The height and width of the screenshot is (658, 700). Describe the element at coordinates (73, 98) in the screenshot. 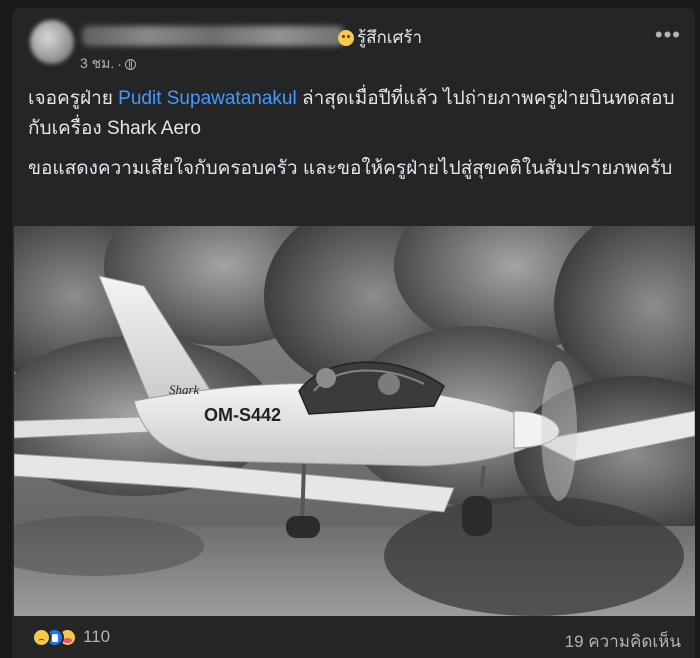

I see `paragraph-1-start: เจอครูฝ่าย` at that location.